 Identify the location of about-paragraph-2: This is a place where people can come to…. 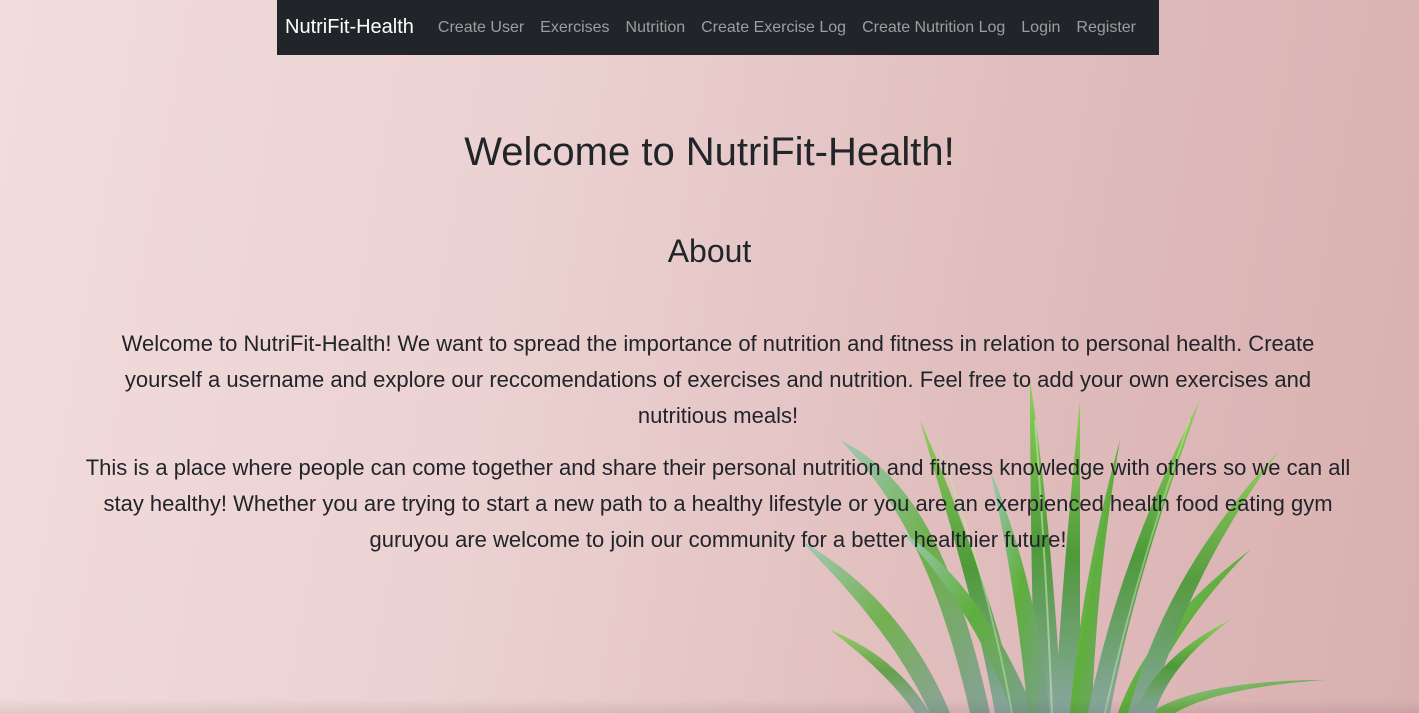
(718, 503).